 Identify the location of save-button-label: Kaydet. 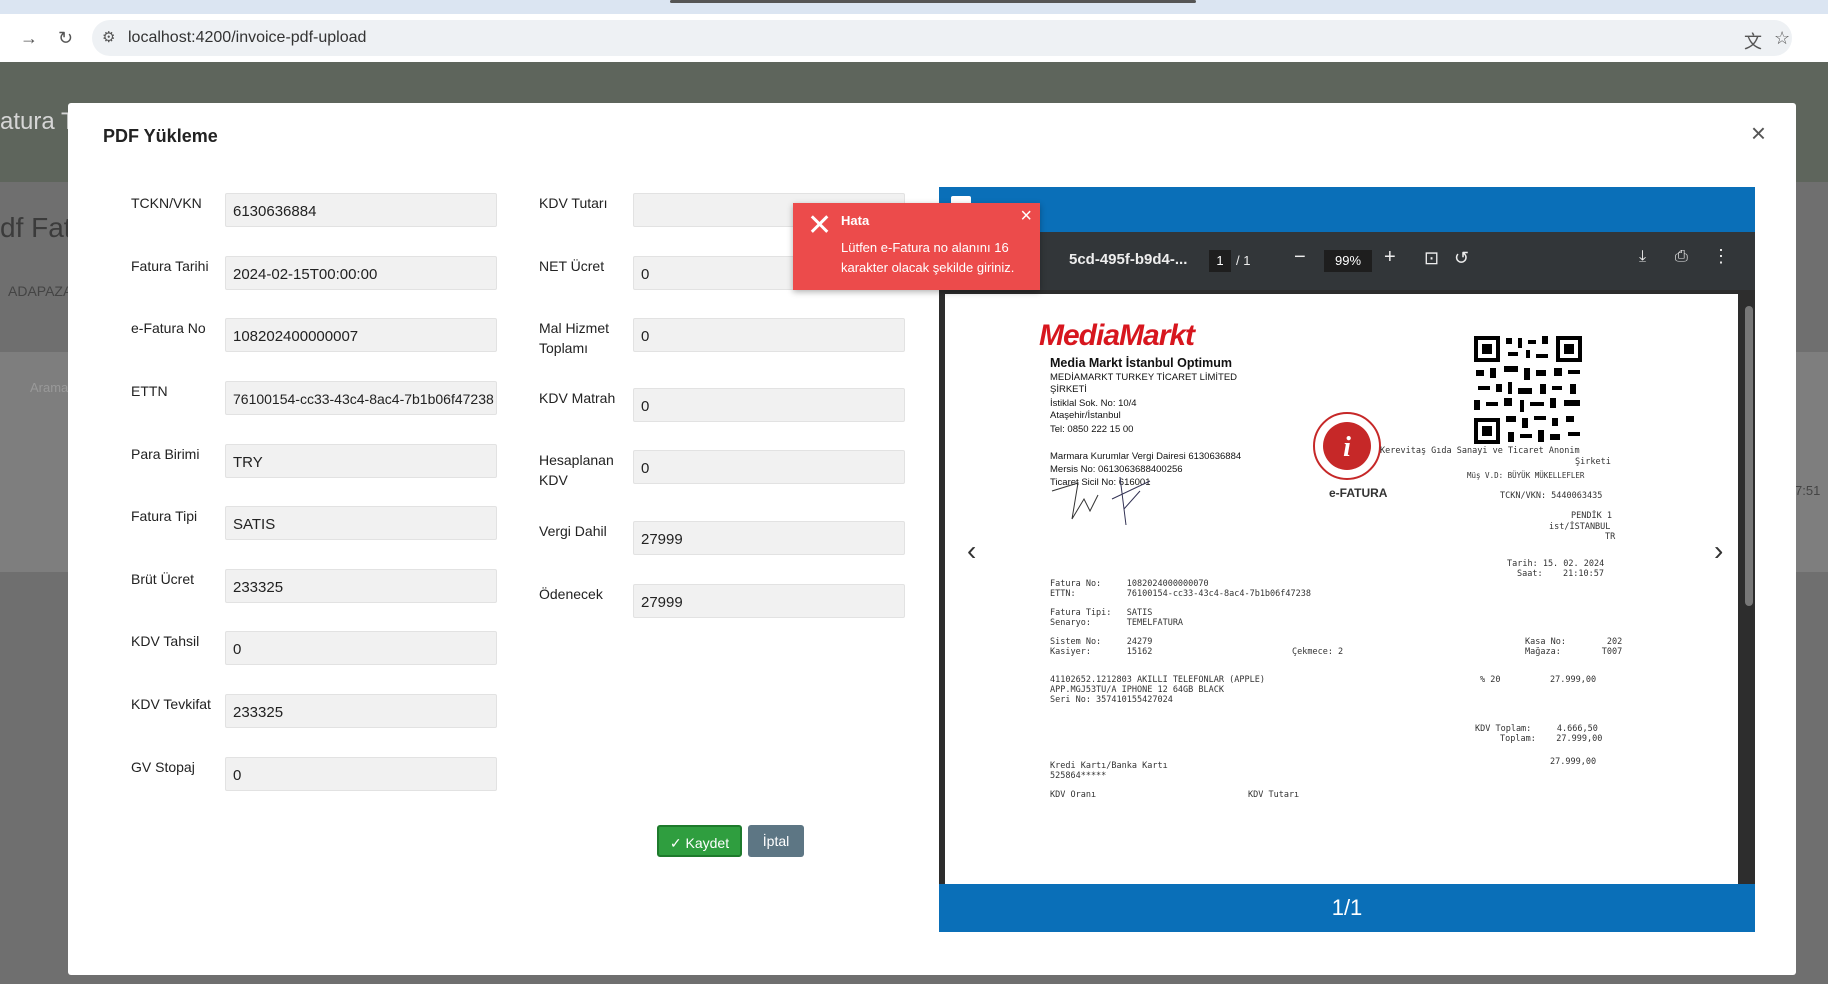
(707, 843).